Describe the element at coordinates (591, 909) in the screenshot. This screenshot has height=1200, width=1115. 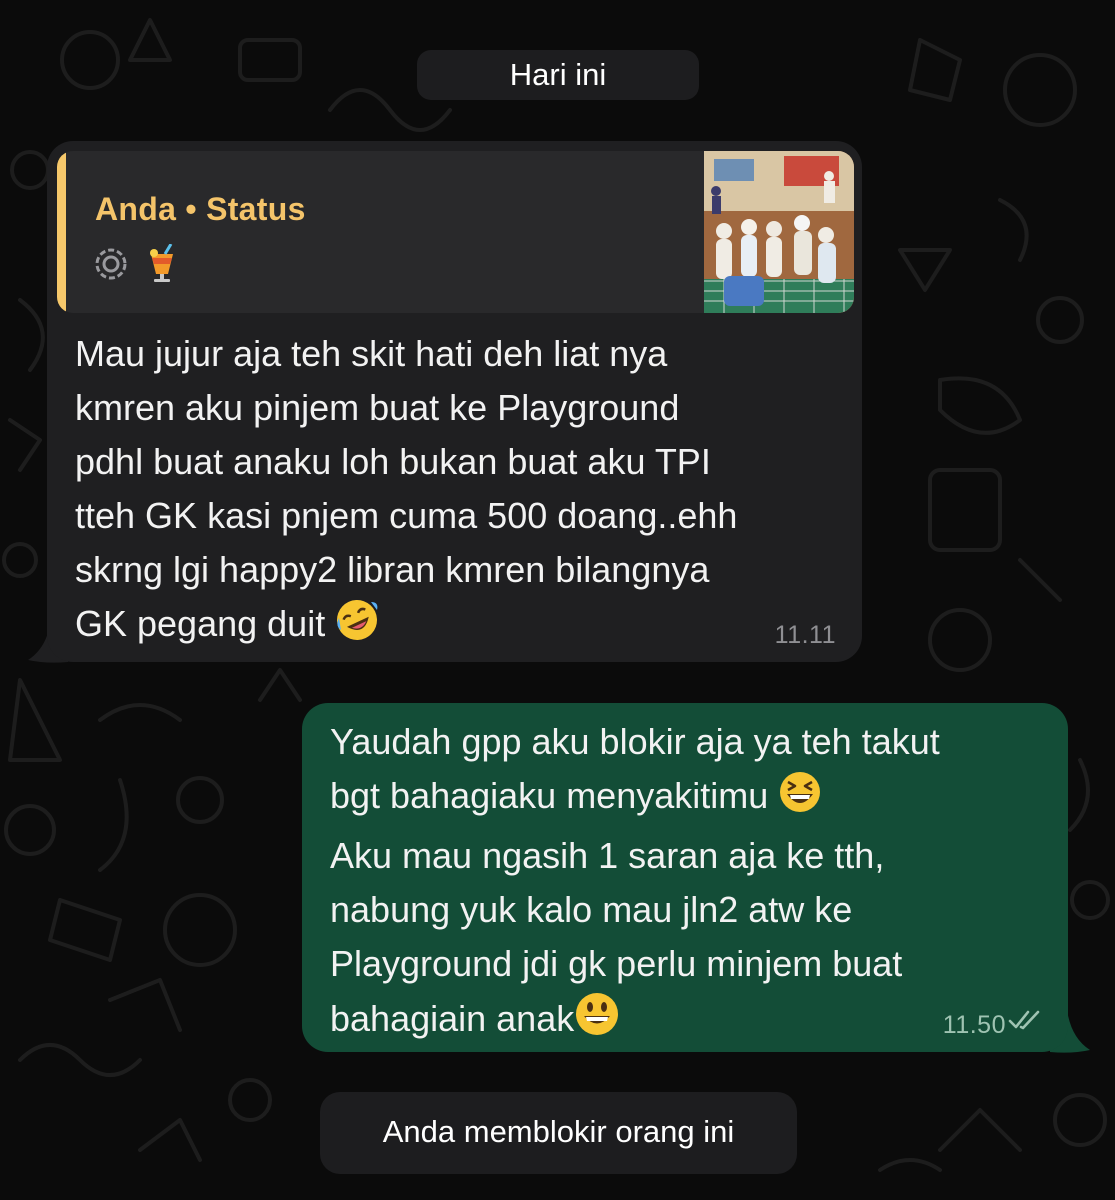
I see `message-line: nabung yuk kalo mau jln2 atw ke` at that location.